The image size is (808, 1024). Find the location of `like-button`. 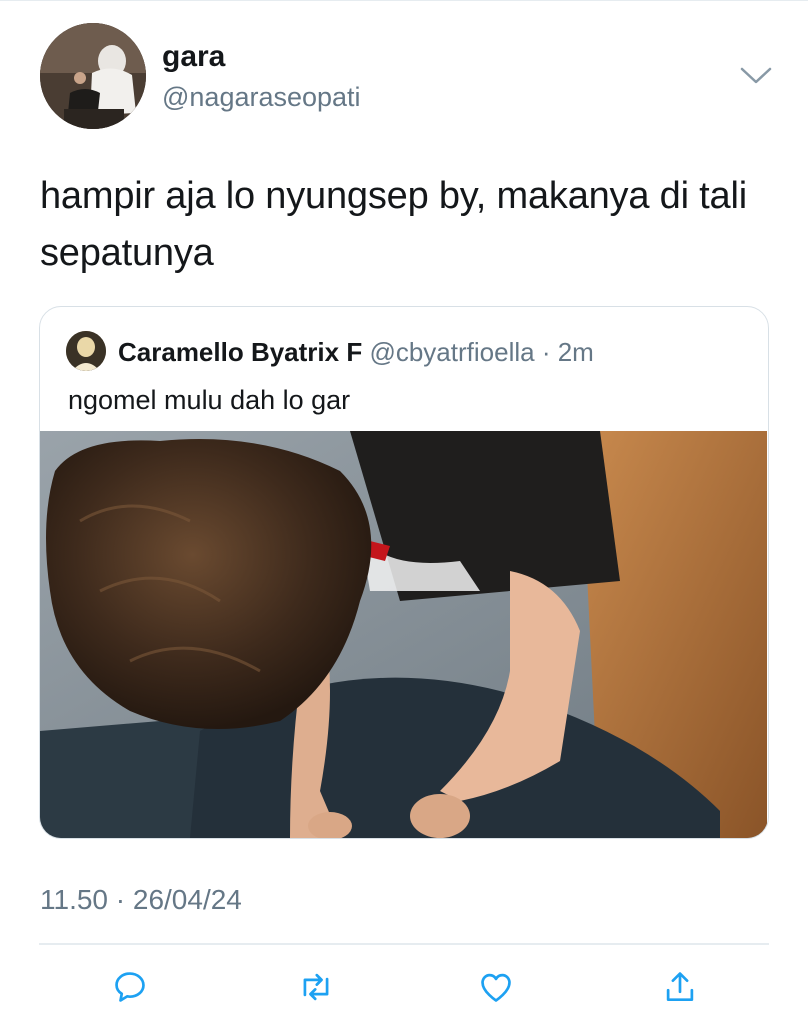

like-button is located at coordinates (496, 987).